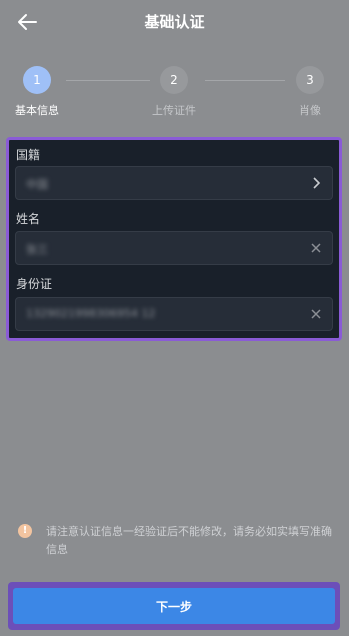 The width and height of the screenshot is (349, 636). Describe the element at coordinates (310, 110) in the screenshot. I see `step-3-label: 肖像` at that location.